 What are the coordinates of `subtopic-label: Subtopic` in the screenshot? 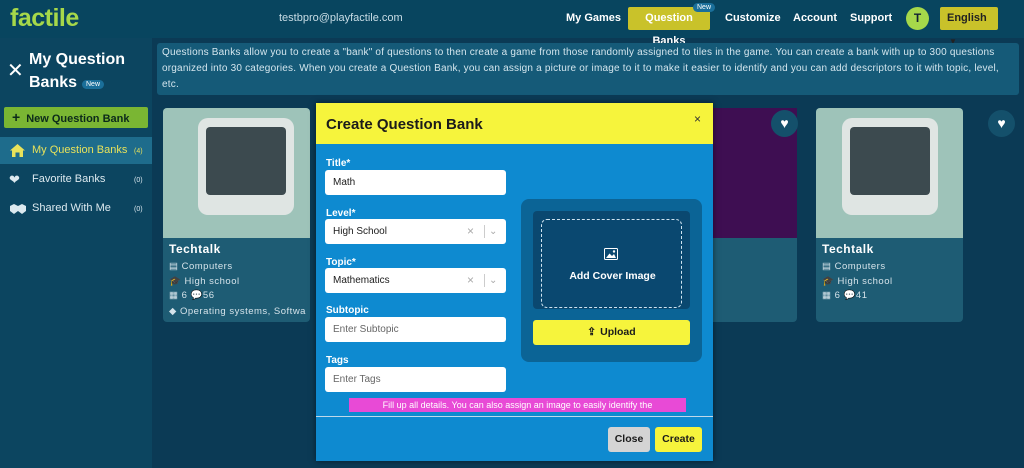 It's located at (347, 310).